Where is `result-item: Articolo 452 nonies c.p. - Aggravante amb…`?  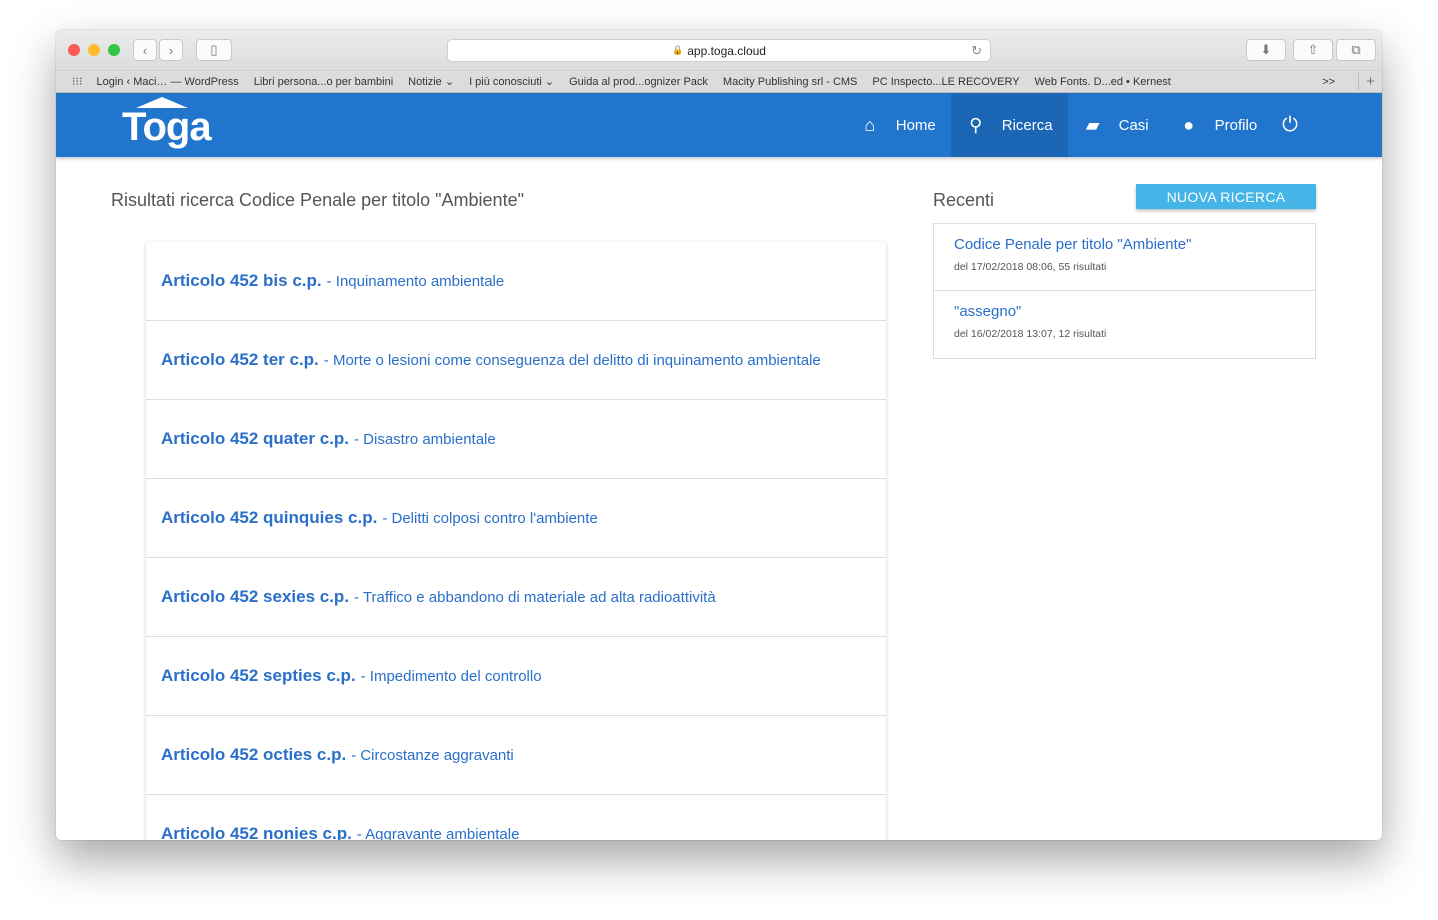 result-item: Articolo 452 nonies c.p. - Aggravante amb… is located at coordinates (516, 817).